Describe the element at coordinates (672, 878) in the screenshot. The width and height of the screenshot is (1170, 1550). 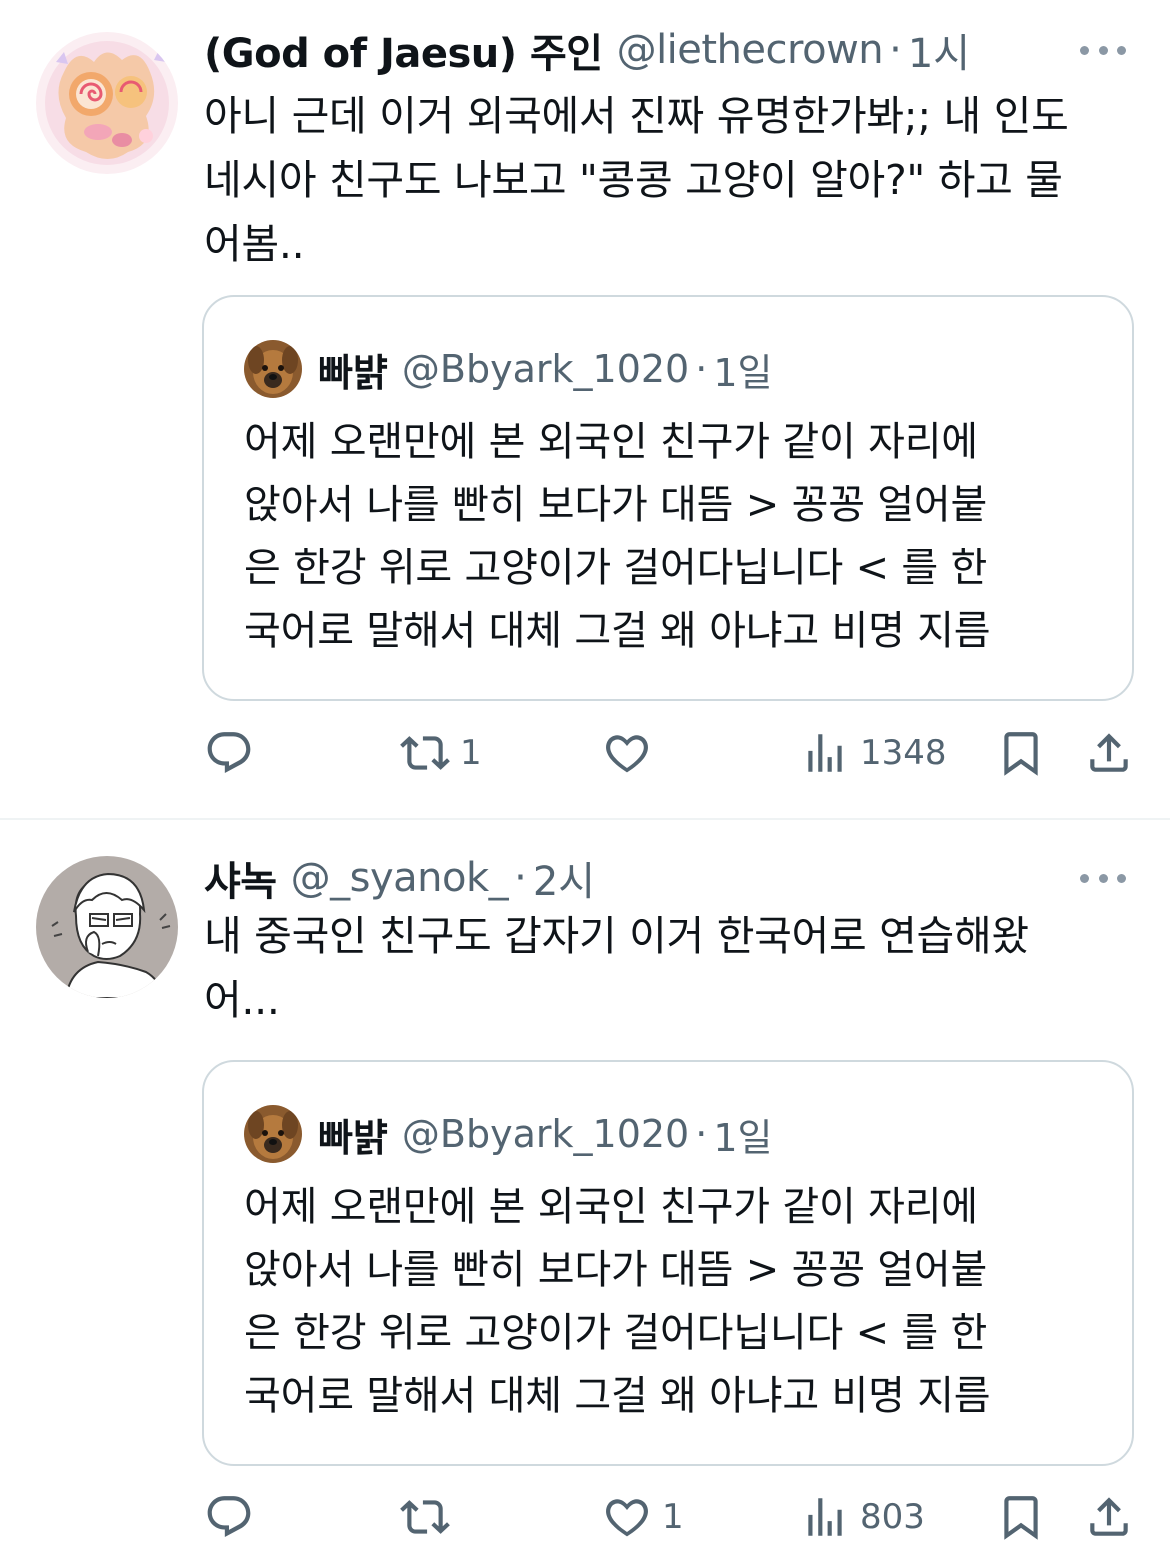
I see `tweet-header: 샤녹 @_syanok_ · 2시` at that location.